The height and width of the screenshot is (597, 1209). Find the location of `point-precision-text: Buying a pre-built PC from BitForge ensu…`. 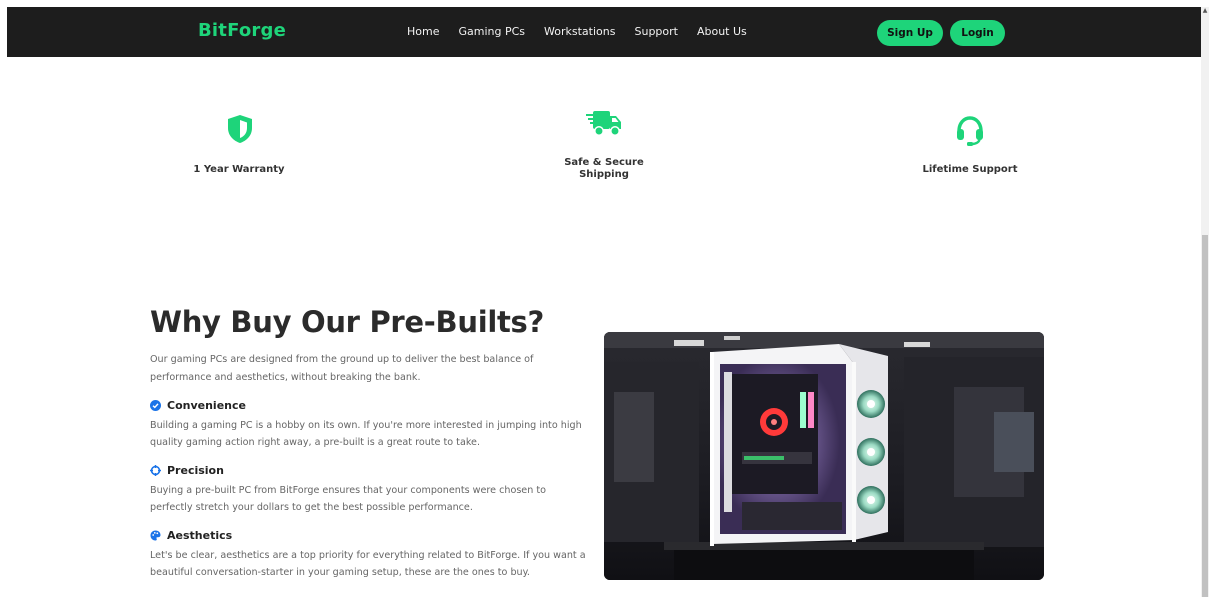

point-precision-text: Buying a pre-built PC from BitForge ensu… is located at coordinates (348, 499).